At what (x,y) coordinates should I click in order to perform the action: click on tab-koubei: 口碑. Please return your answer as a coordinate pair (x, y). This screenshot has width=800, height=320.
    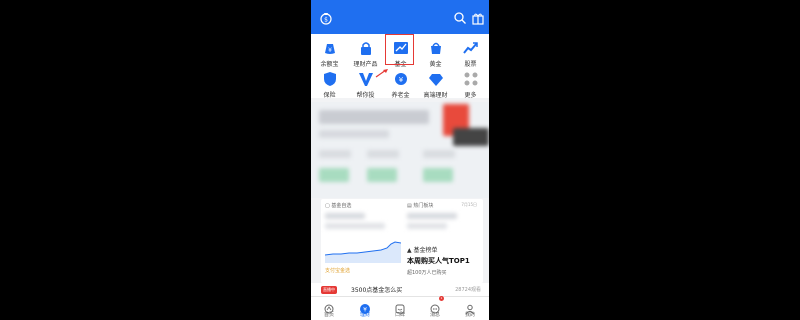
    Looking at the image, I should click on (400, 308).